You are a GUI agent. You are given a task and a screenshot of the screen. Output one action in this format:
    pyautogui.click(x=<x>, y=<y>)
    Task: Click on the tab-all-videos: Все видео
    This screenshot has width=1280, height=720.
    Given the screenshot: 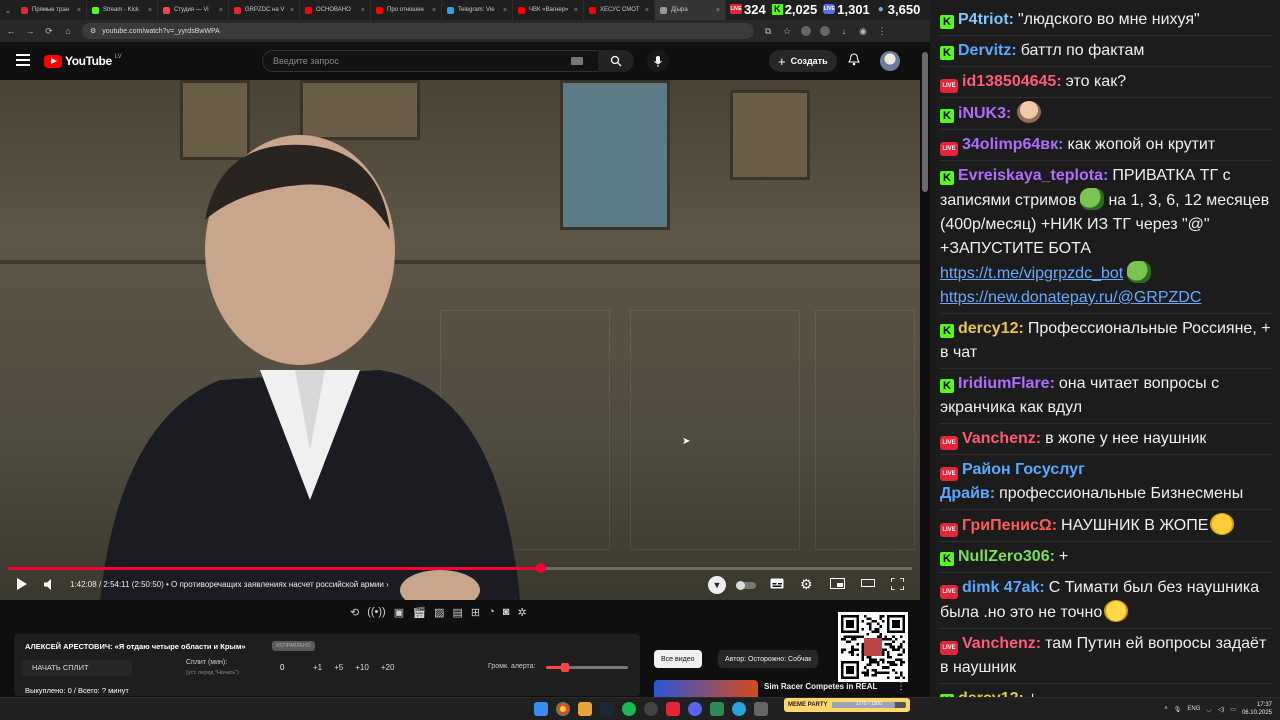 What is the action you would take?
    pyautogui.click(x=678, y=659)
    